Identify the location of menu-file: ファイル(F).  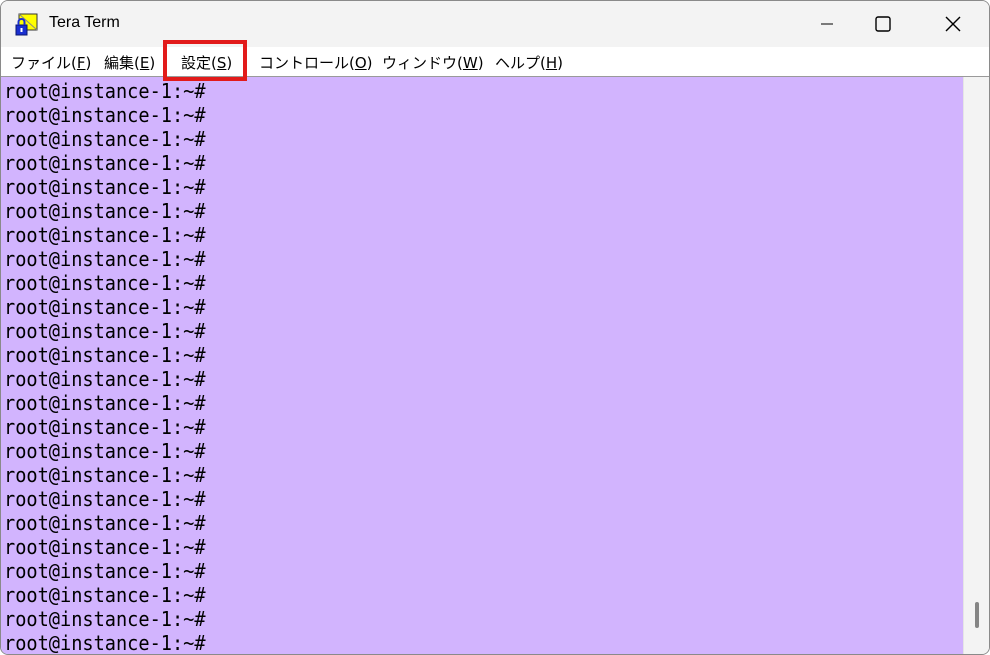
(51, 62).